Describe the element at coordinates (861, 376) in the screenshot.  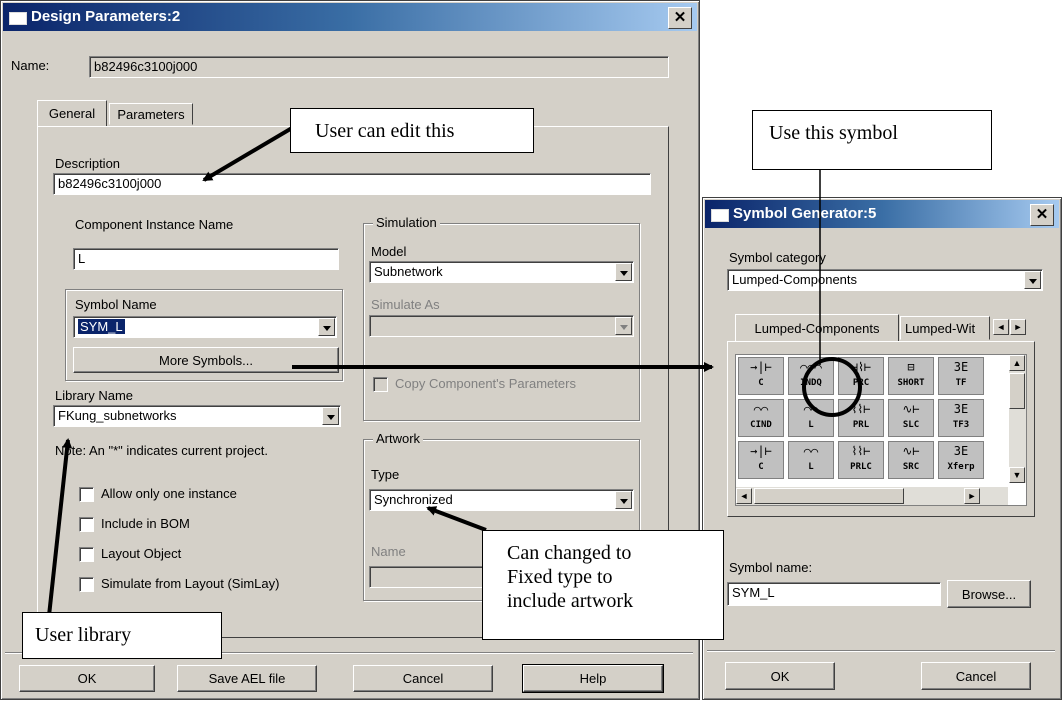
I see `symbol-cell-prc: ⊣⌇⊢ PRC` at that location.